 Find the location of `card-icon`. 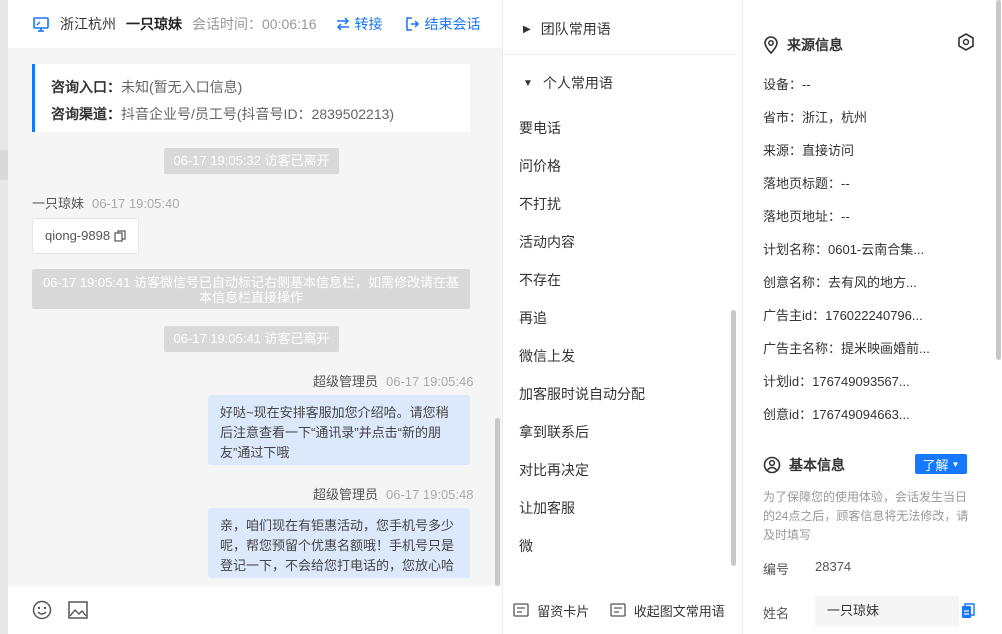

card-icon is located at coordinates (521, 610).